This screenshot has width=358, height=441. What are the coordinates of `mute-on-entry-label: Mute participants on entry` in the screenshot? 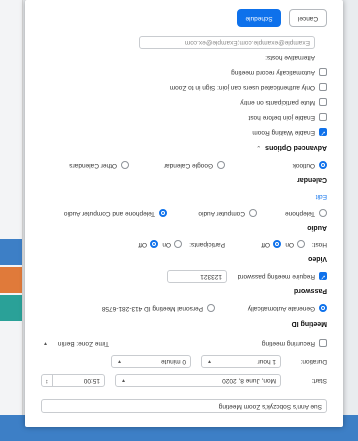 It's located at (277, 102).